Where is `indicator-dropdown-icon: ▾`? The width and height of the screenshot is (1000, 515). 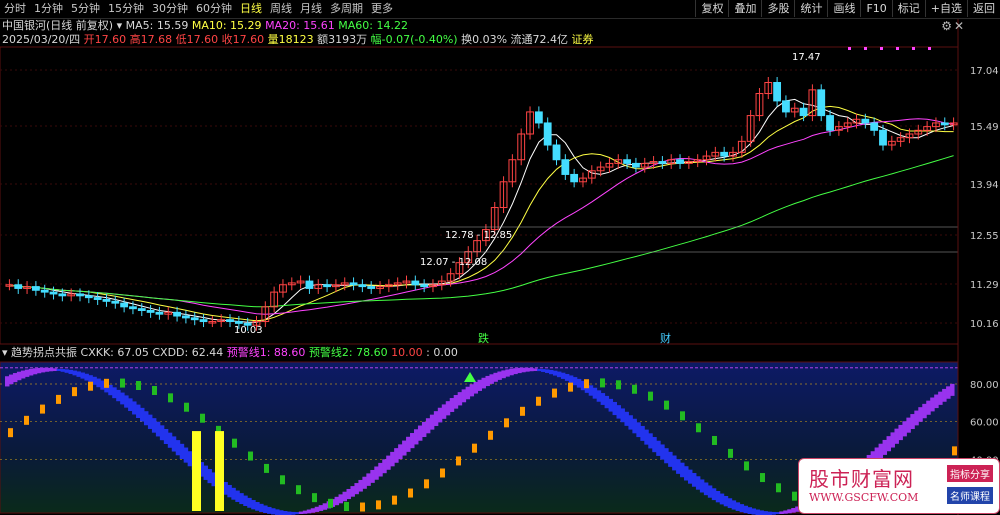
indicator-dropdown-icon: ▾ is located at coordinates (5, 352).